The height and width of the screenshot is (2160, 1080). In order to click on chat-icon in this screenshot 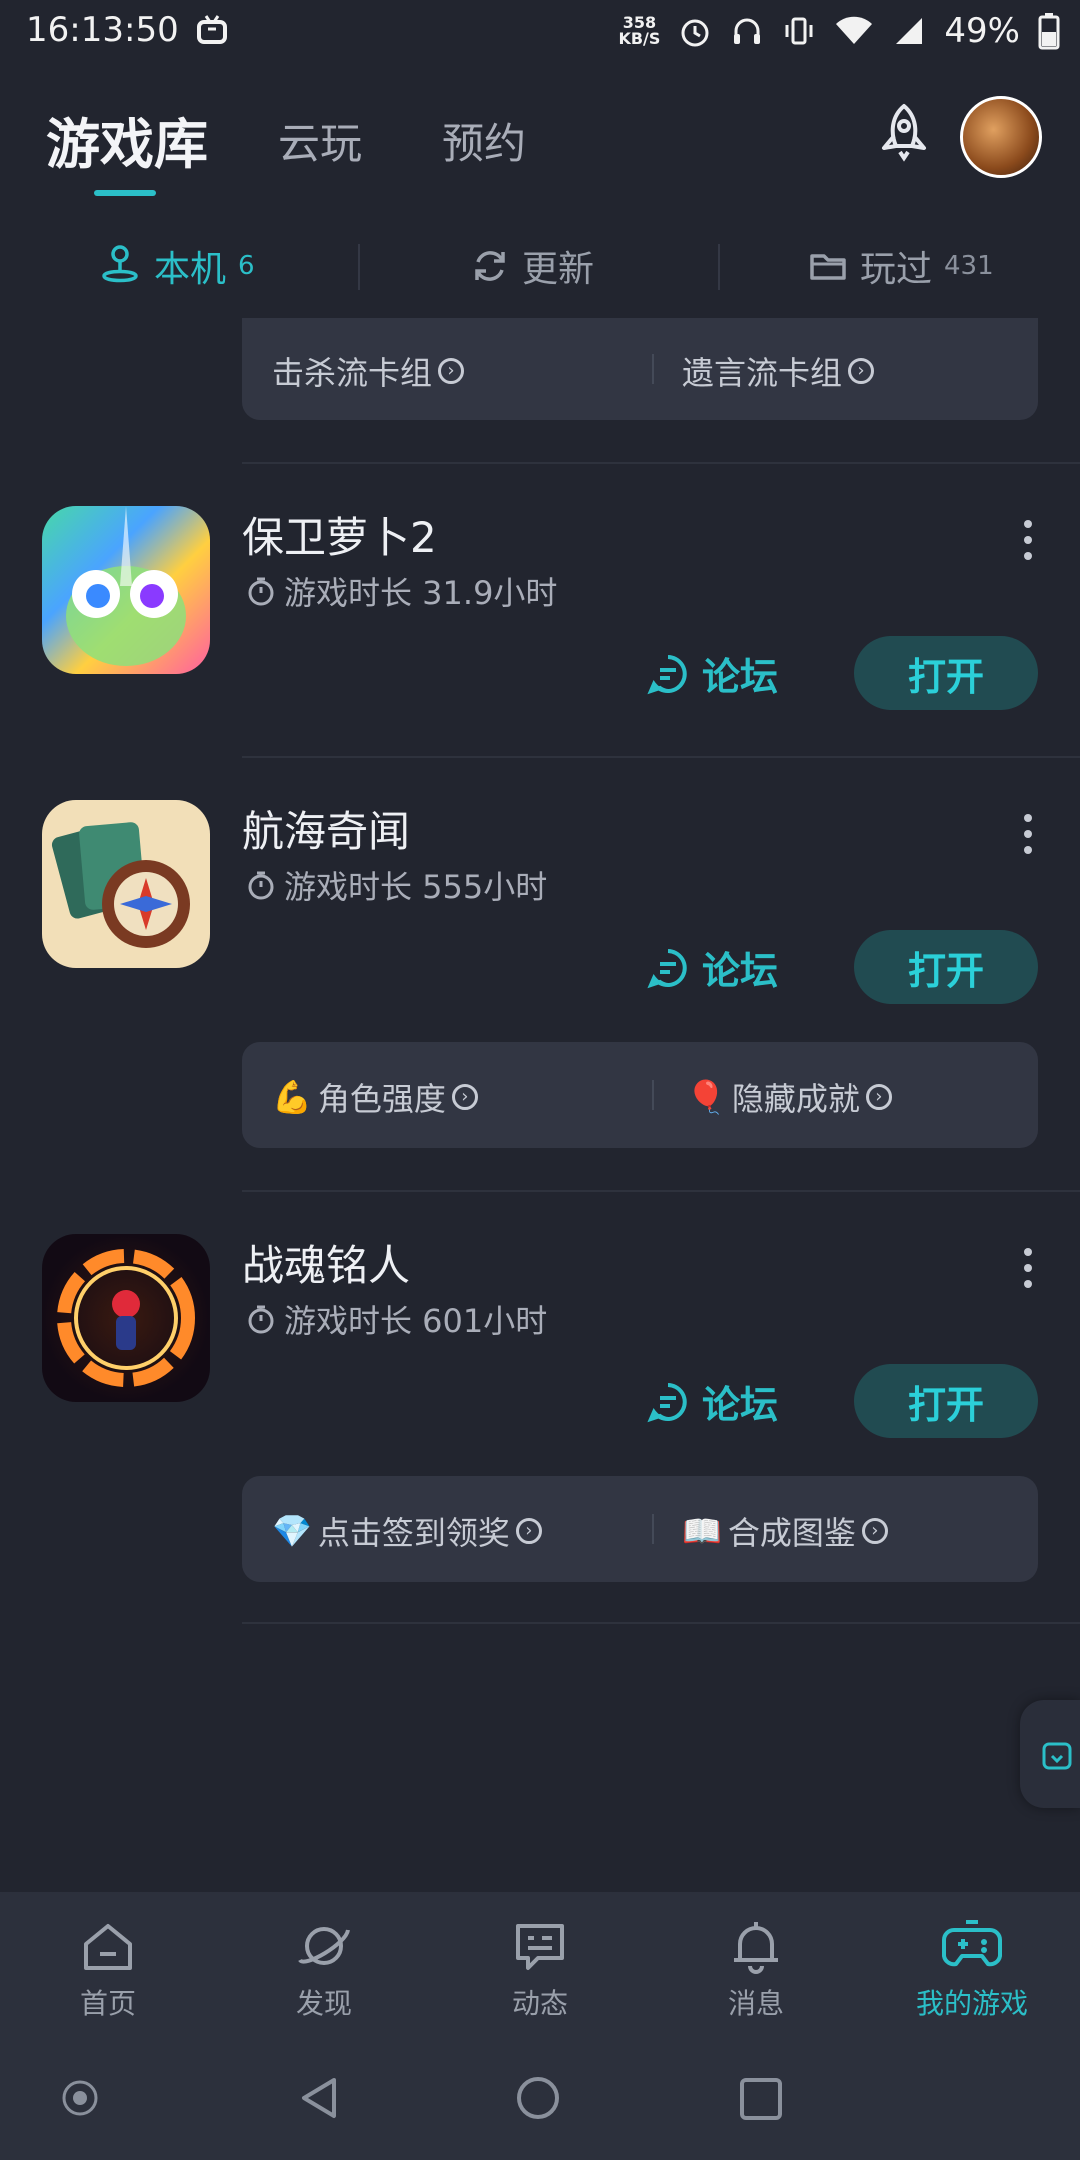, I will do `click(540, 1947)`.